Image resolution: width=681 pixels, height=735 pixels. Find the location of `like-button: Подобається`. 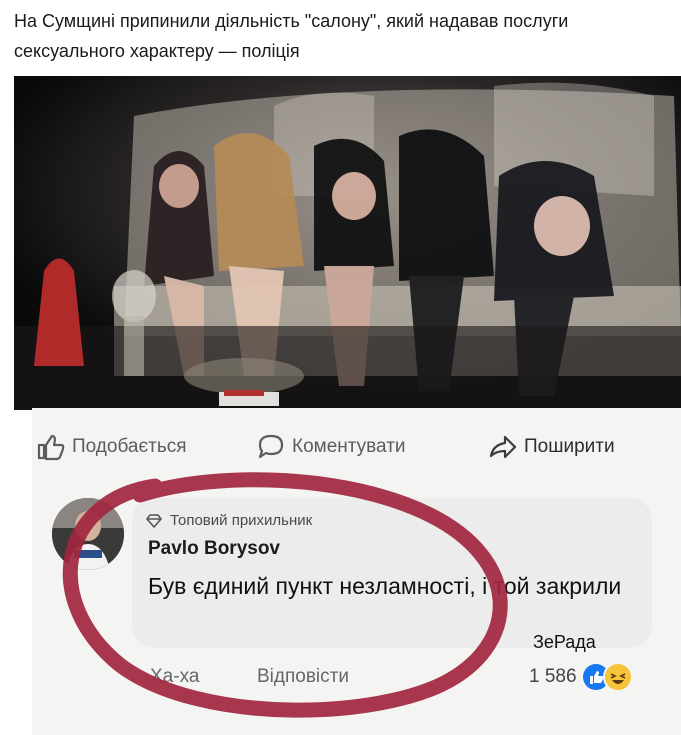

like-button: Подобається is located at coordinates (111, 447).